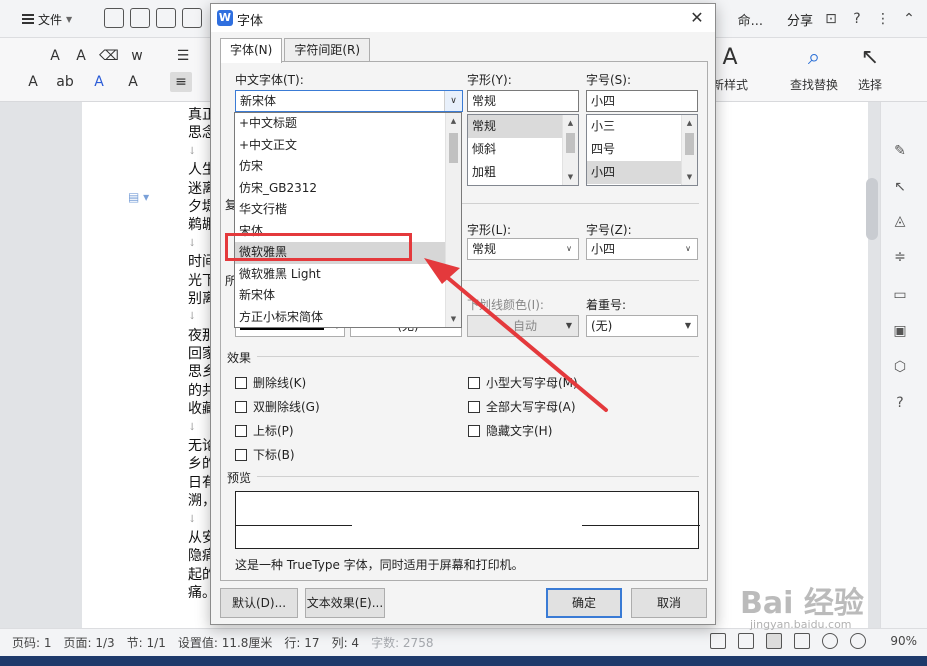 This screenshot has height=666, width=927. Describe the element at coordinates (348, 124) in the screenshot. I see `font-option: +中文标题` at that location.